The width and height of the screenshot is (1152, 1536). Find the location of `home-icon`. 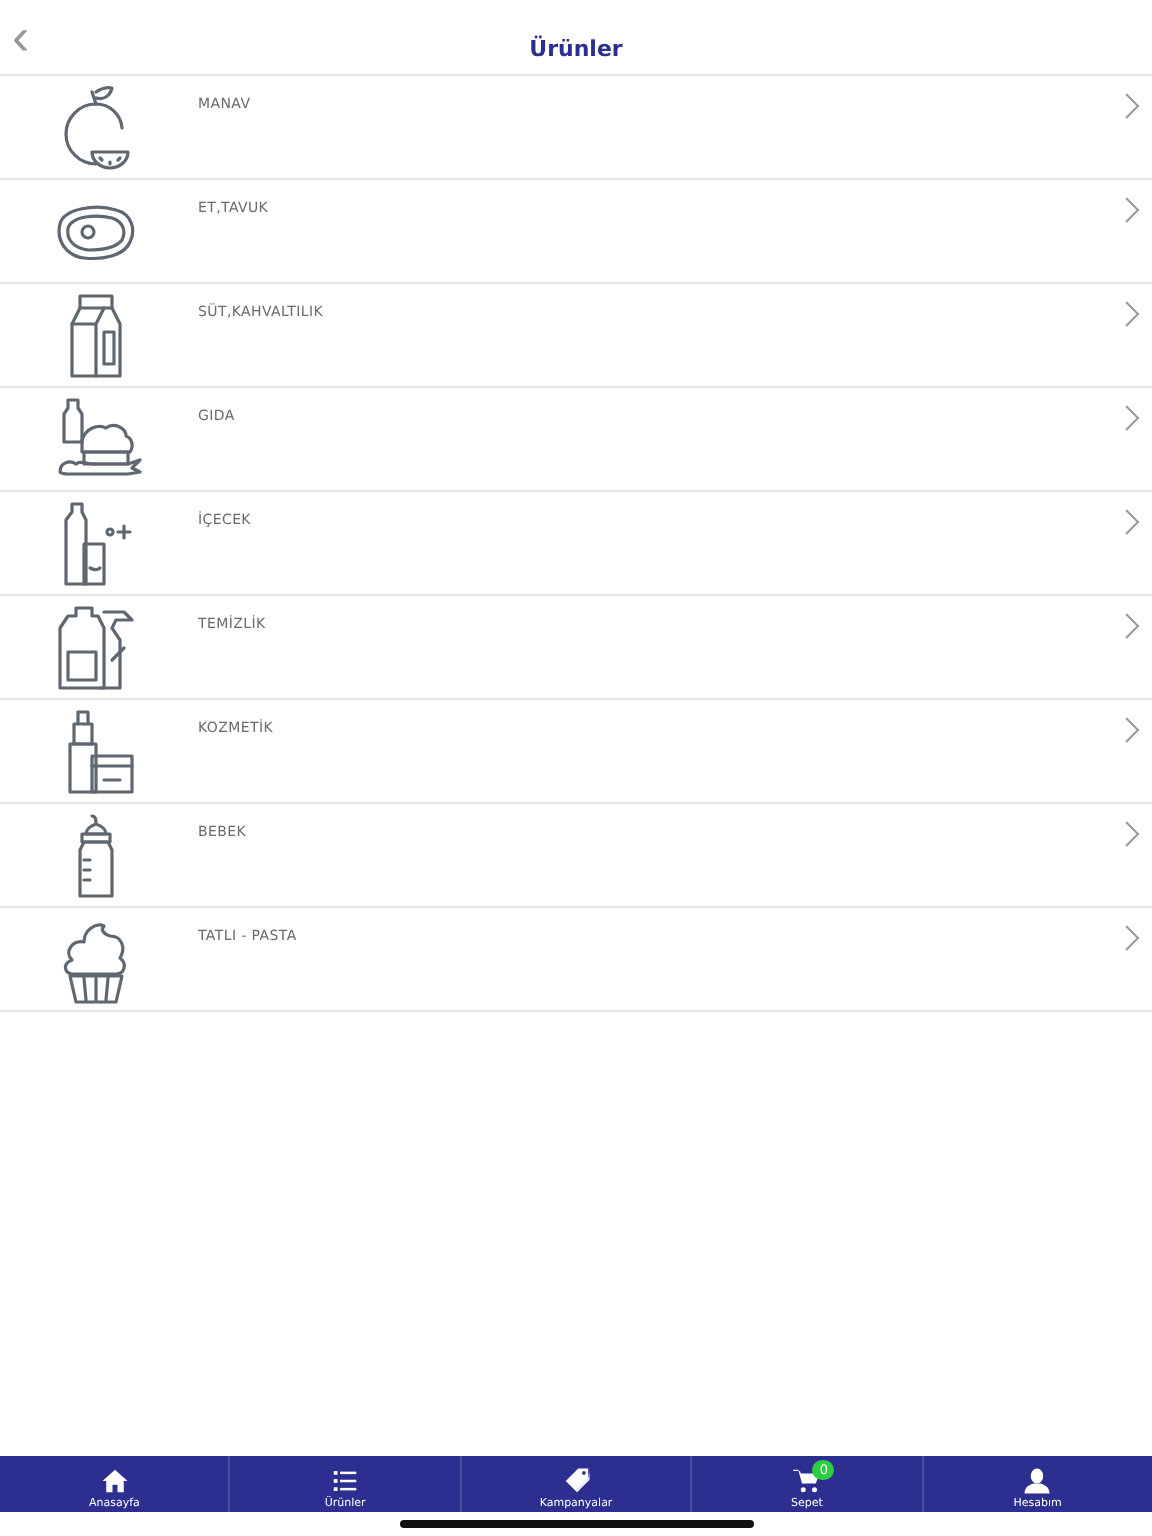

home-icon is located at coordinates (114, 1481).